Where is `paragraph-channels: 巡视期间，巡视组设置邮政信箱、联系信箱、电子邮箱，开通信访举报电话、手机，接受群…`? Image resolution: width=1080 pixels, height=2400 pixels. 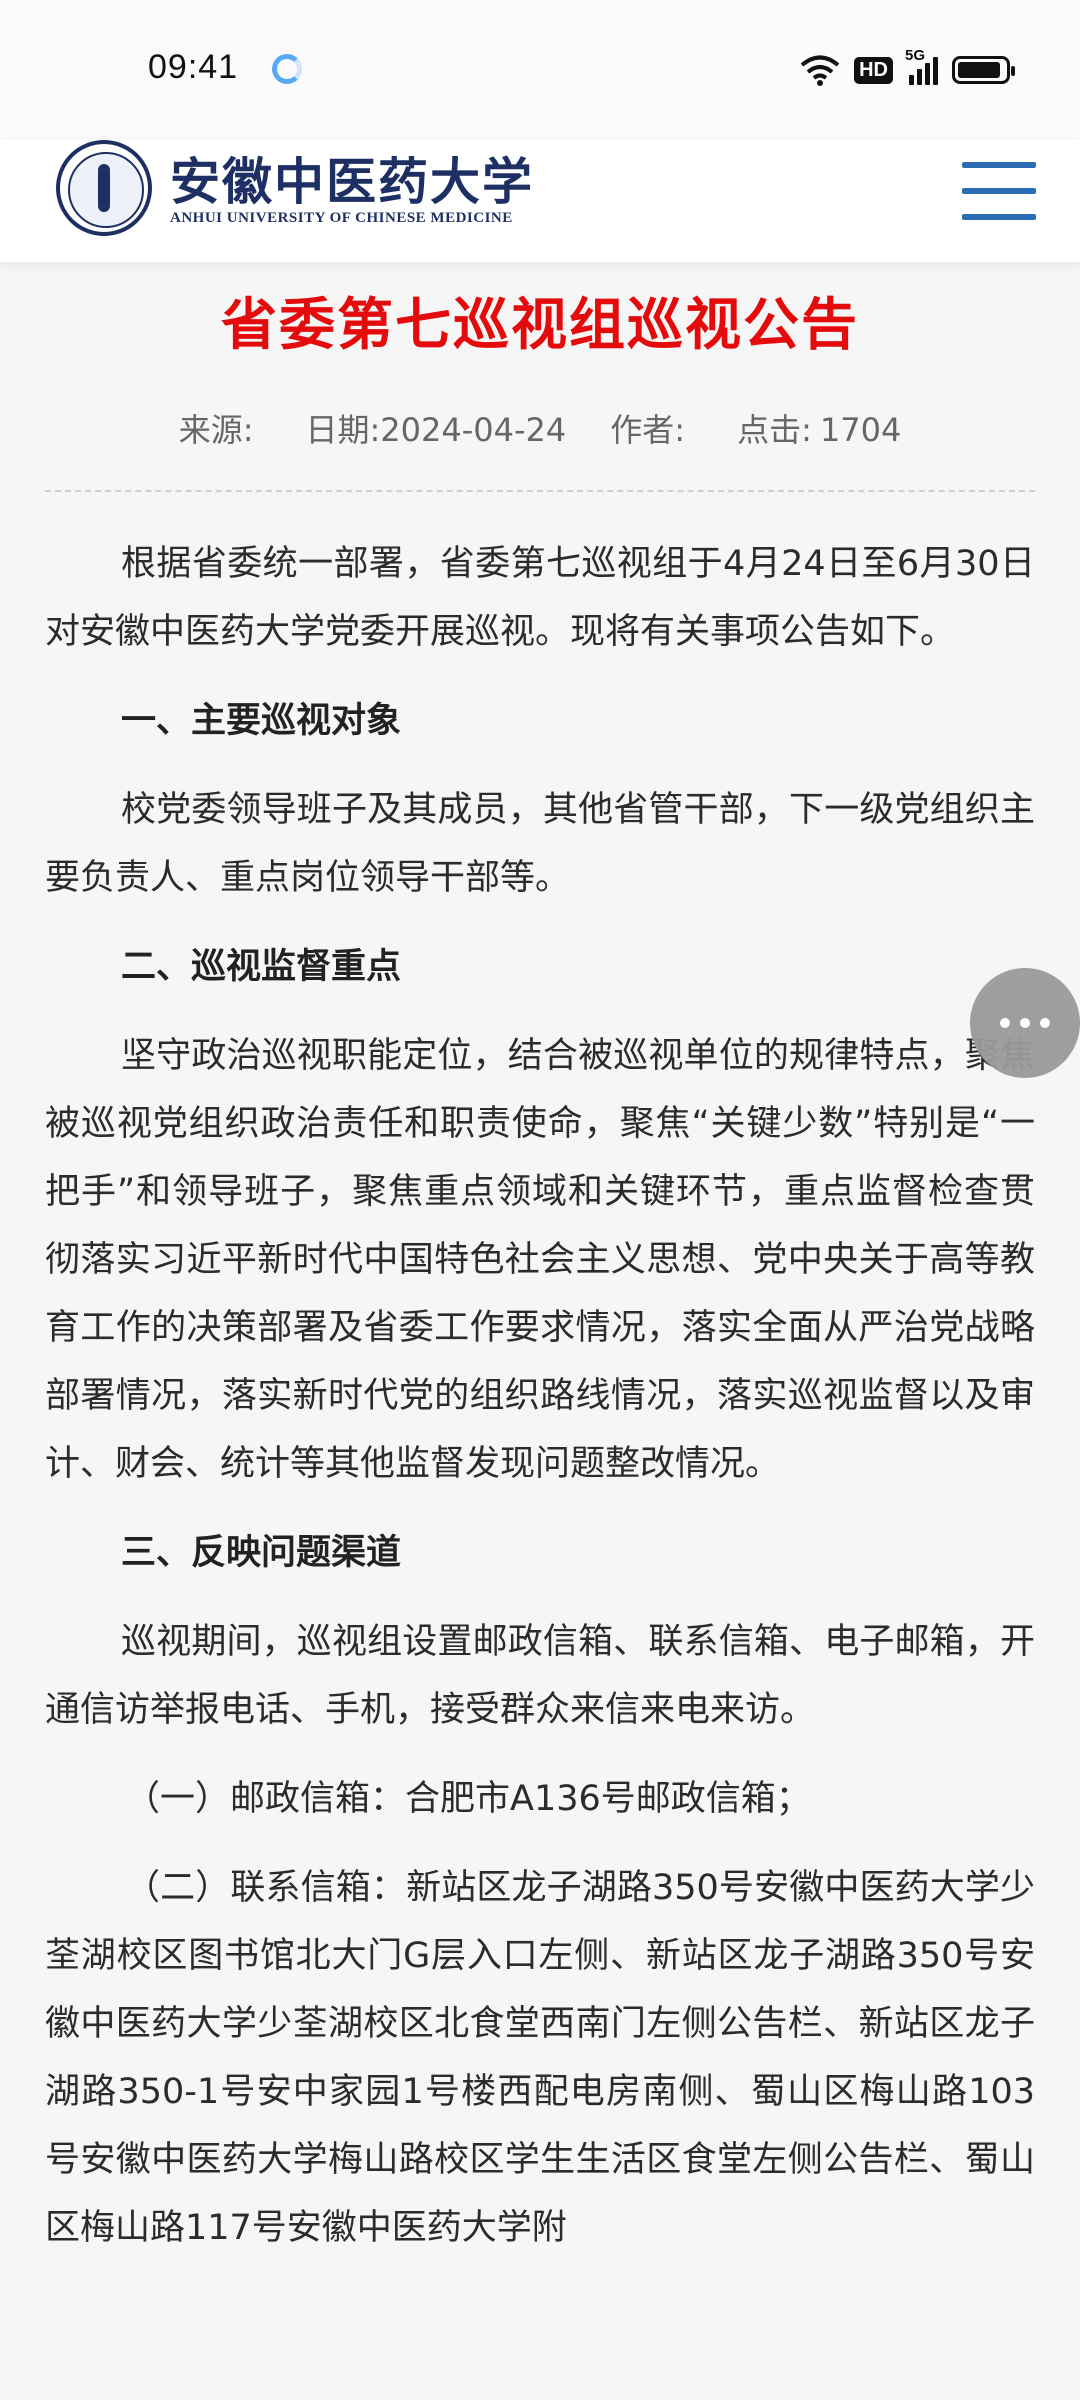 paragraph-channels: 巡视期间，巡视组设置邮政信箱、联系信箱、电子邮箱，开通信访举报电话、手机，接受群… is located at coordinates (540, 1676).